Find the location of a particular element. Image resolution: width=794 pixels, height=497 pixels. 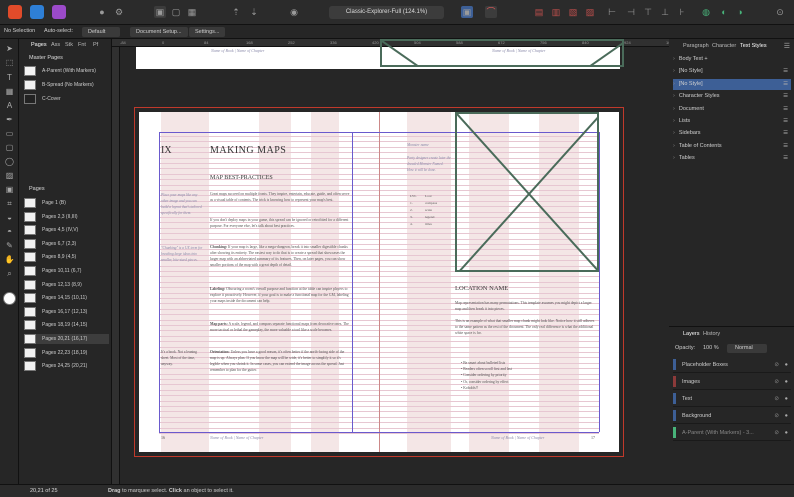

view-toggle-icon: ● is located at coordinates (102, 12).